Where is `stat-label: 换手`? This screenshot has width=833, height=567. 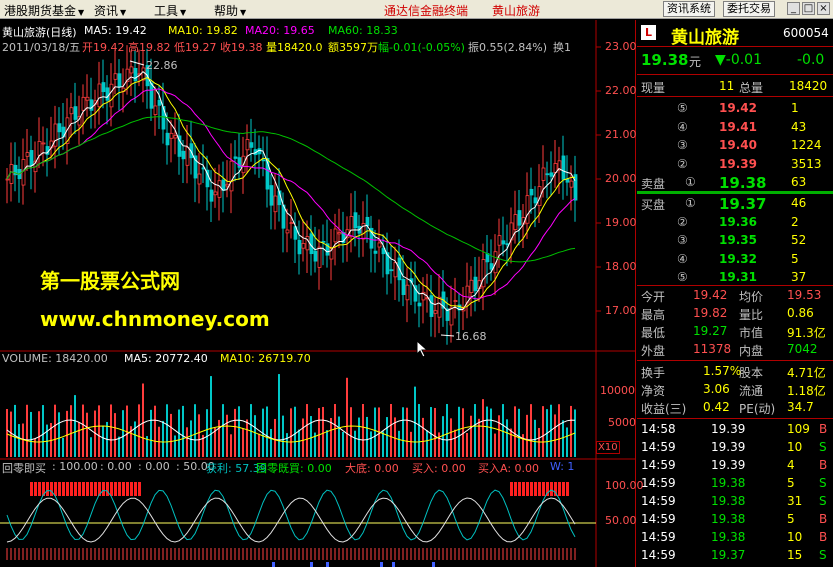
stat-label: 换手 is located at coordinates (653, 373).